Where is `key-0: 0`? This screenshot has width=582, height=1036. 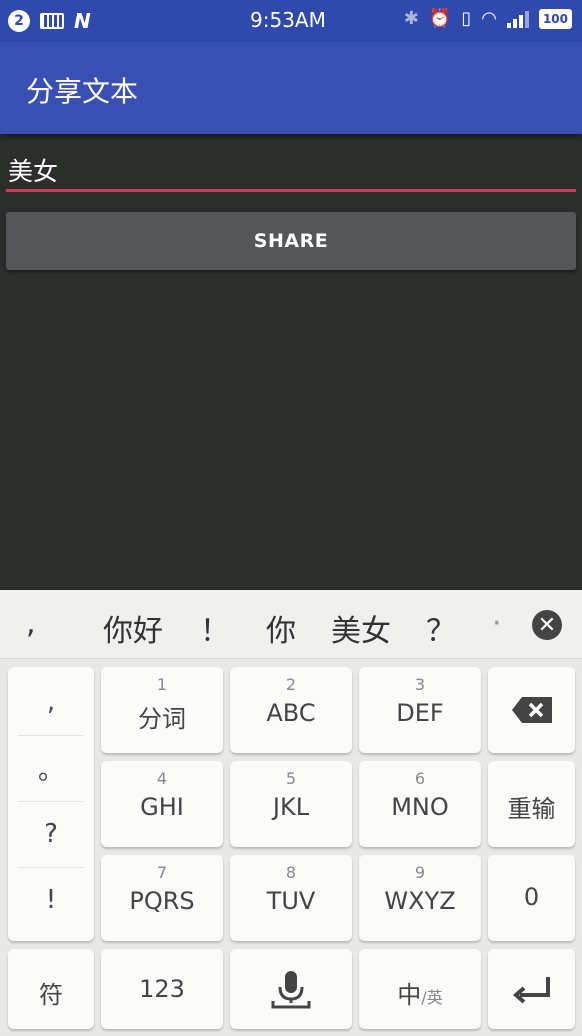 key-0: 0 is located at coordinates (531, 898).